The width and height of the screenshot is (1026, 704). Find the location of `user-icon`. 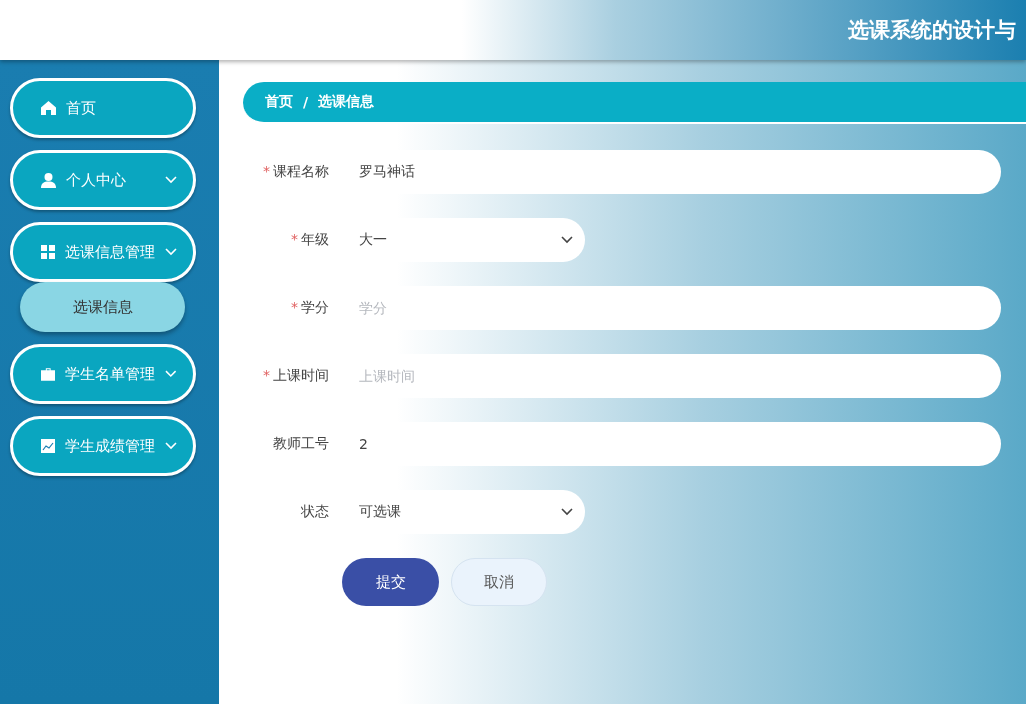

user-icon is located at coordinates (48, 180).